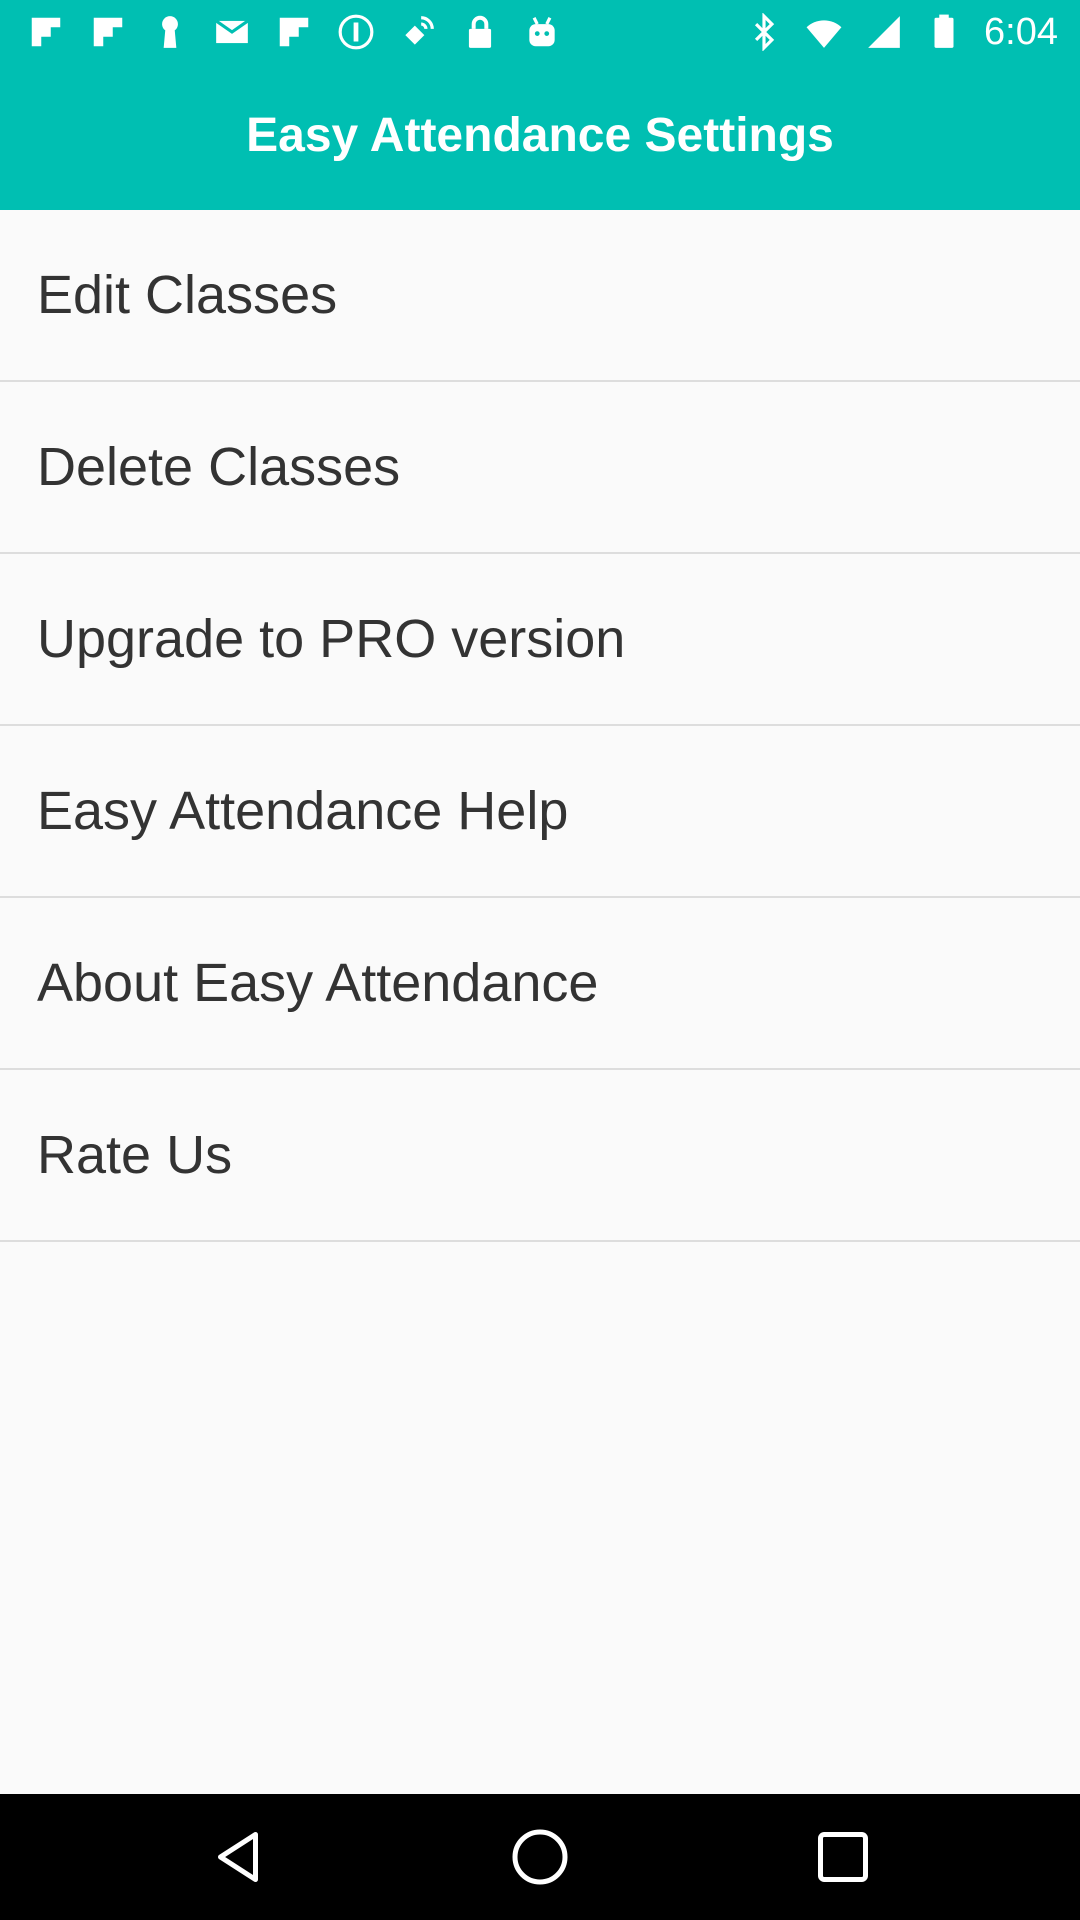 This screenshot has width=1080, height=1920. What do you see at coordinates (764, 32) in the screenshot?
I see `bluetooth-icon` at bounding box center [764, 32].